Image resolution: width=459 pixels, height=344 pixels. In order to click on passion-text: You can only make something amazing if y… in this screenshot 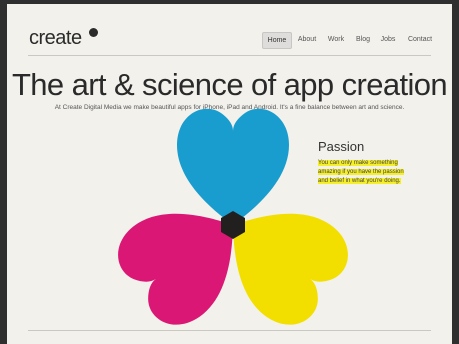, I will do `click(364, 172)`.